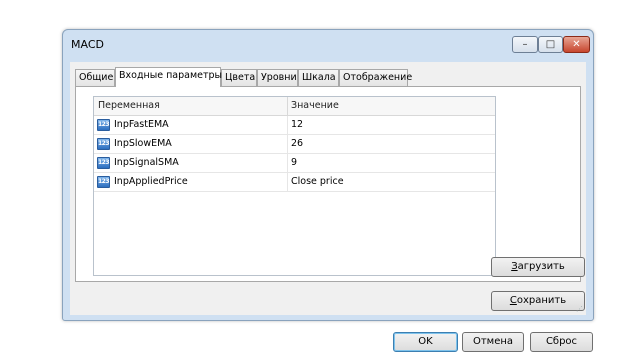  I want to click on grid-header: Переменная Значение, so click(294, 106).